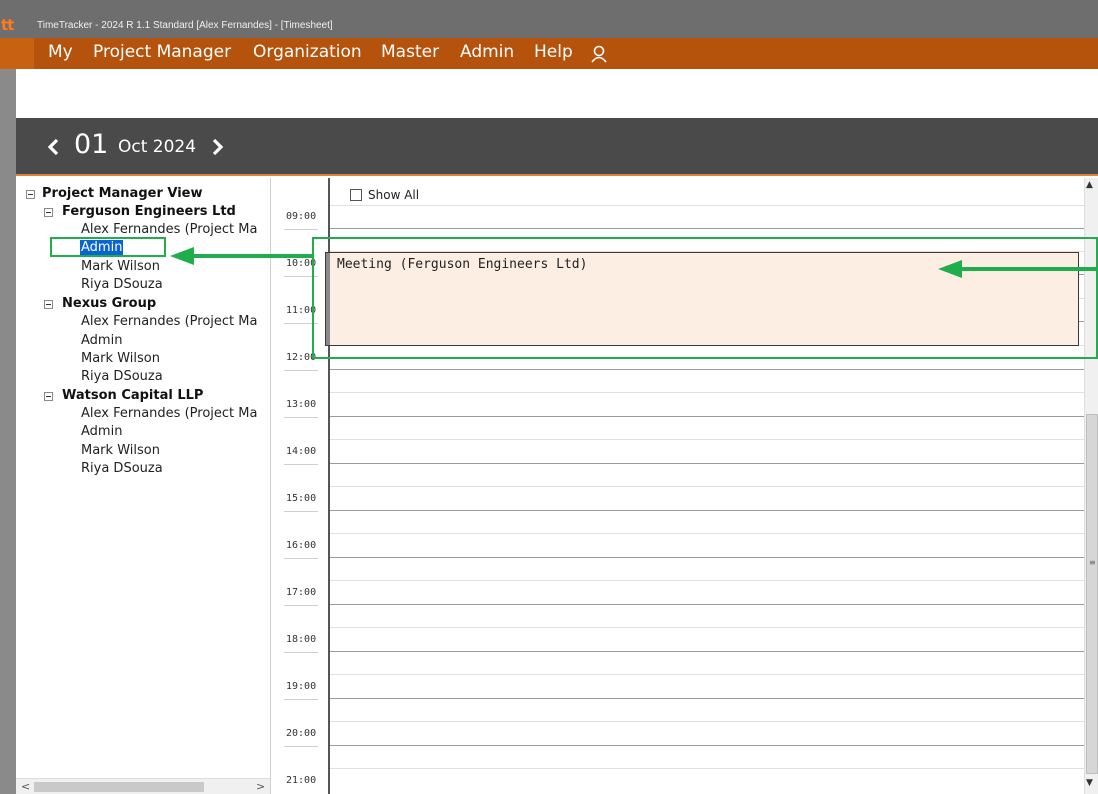  Describe the element at coordinates (301, 404) in the screenshot. I see `hour-label: 13:00` at that location.